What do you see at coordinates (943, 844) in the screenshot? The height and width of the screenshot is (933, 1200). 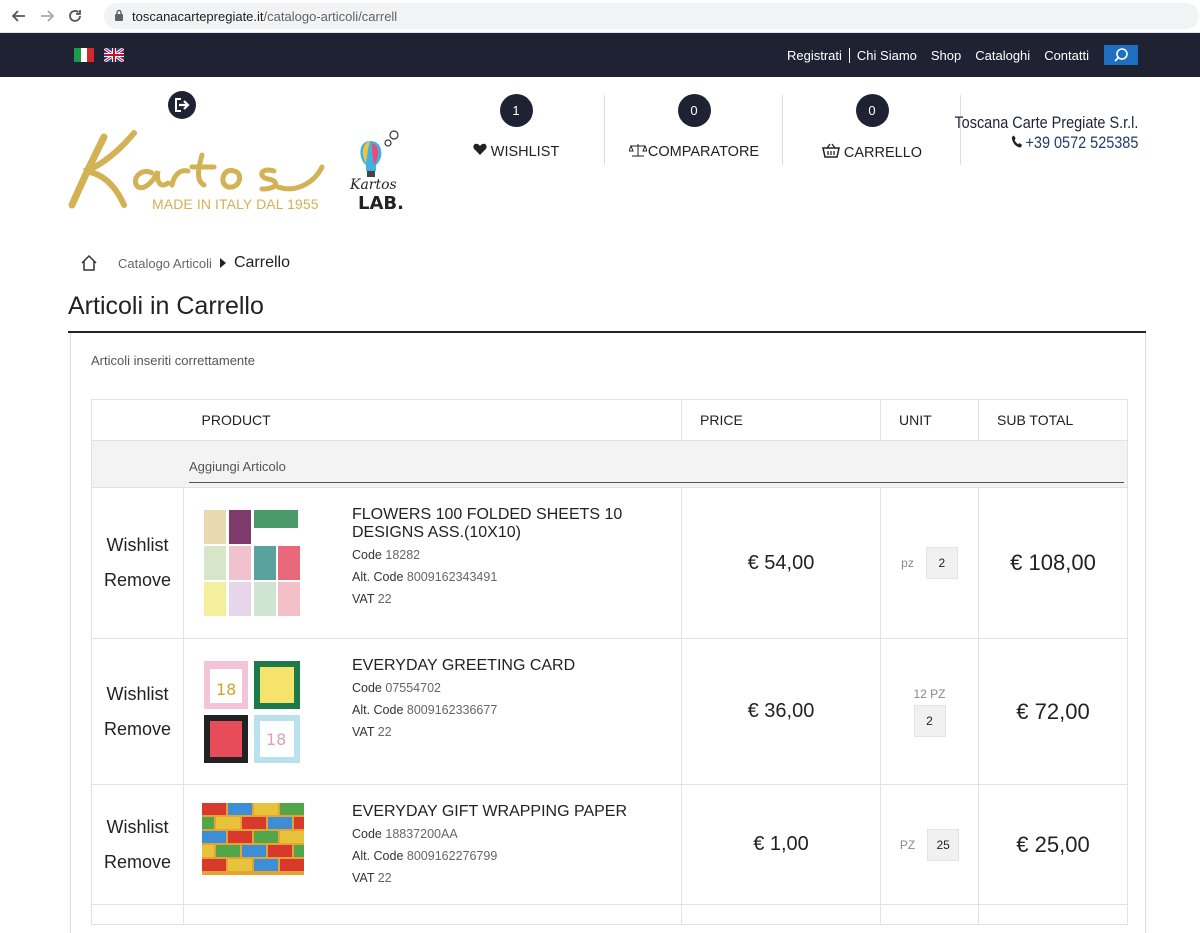 I see `quantity-input: 25` at bounding box center [943, 844].